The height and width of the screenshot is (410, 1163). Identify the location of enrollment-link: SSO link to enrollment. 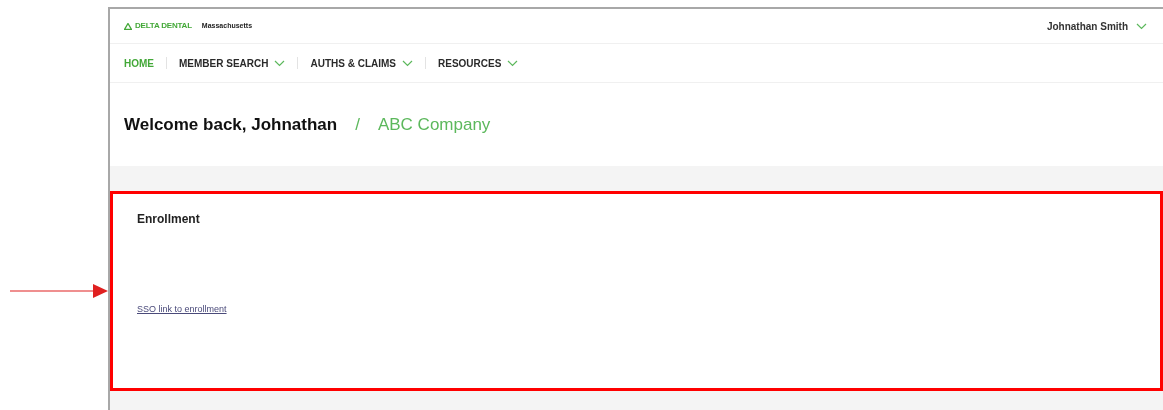
(182, 310).